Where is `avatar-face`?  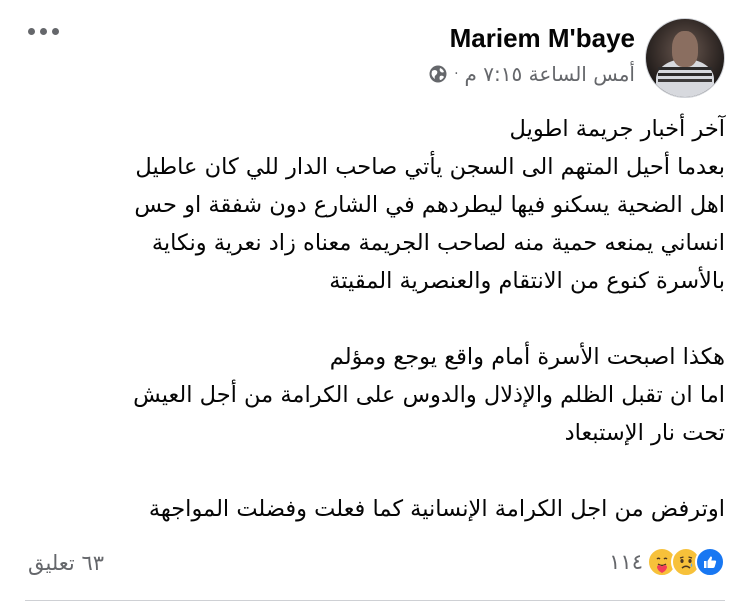
avatar-face is located at coordinates (685, 49).